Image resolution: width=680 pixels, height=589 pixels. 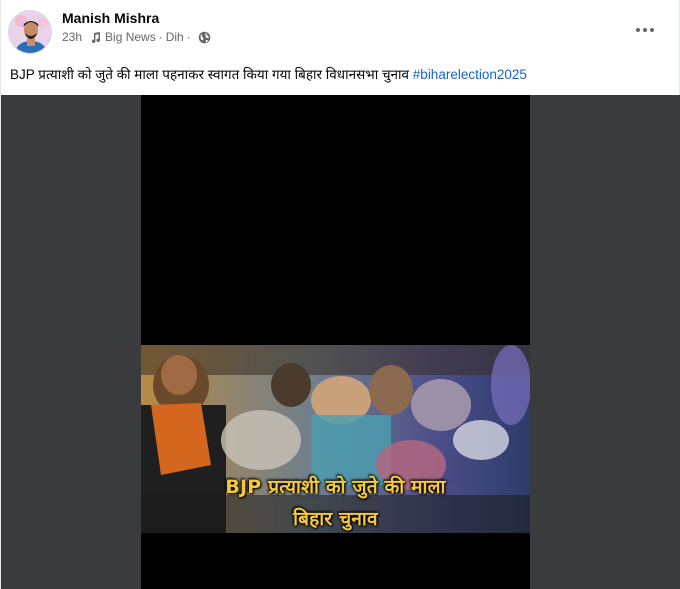 What do you see at coordinates (72, 37) in the screenshot?
I see `post-time: 23h` at bounding box center [72, 37].